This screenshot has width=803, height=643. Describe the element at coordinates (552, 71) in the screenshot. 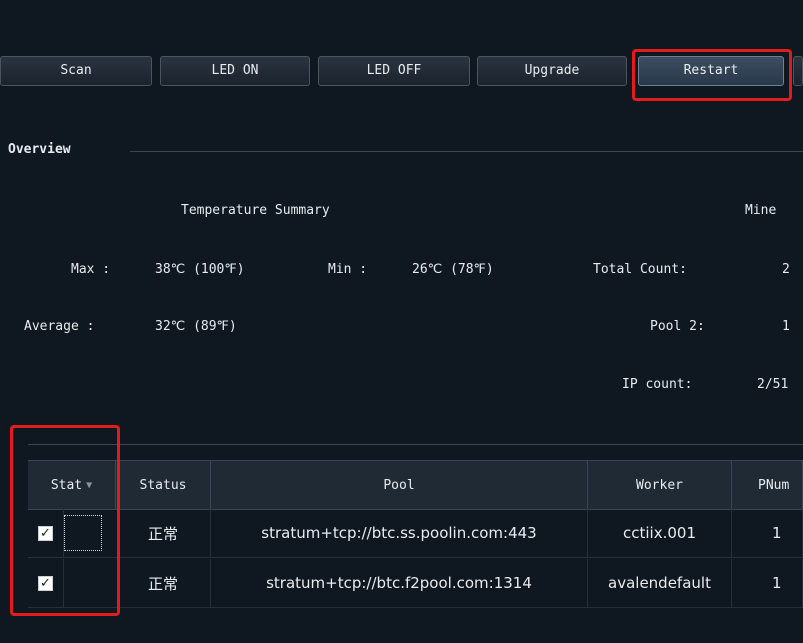

I see `upgrade-button: Upgrade` at that location.